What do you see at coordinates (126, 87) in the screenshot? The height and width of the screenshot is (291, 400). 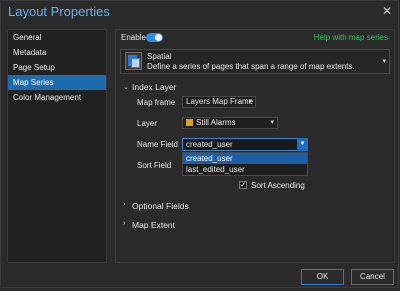 I see `chevron-down-icon: ⌄` at bounding box center [126, 87].